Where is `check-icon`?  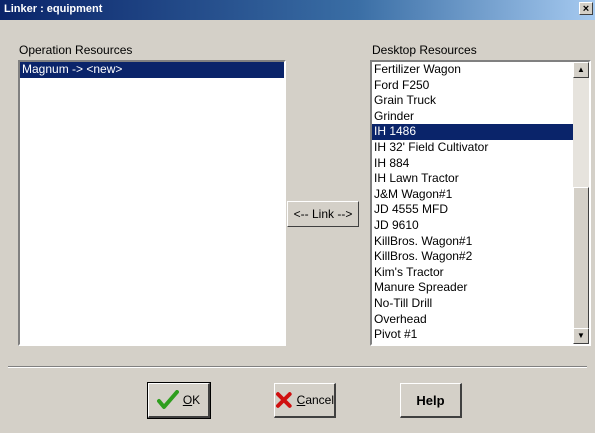 check-icon is located at coordinates (167, 399).